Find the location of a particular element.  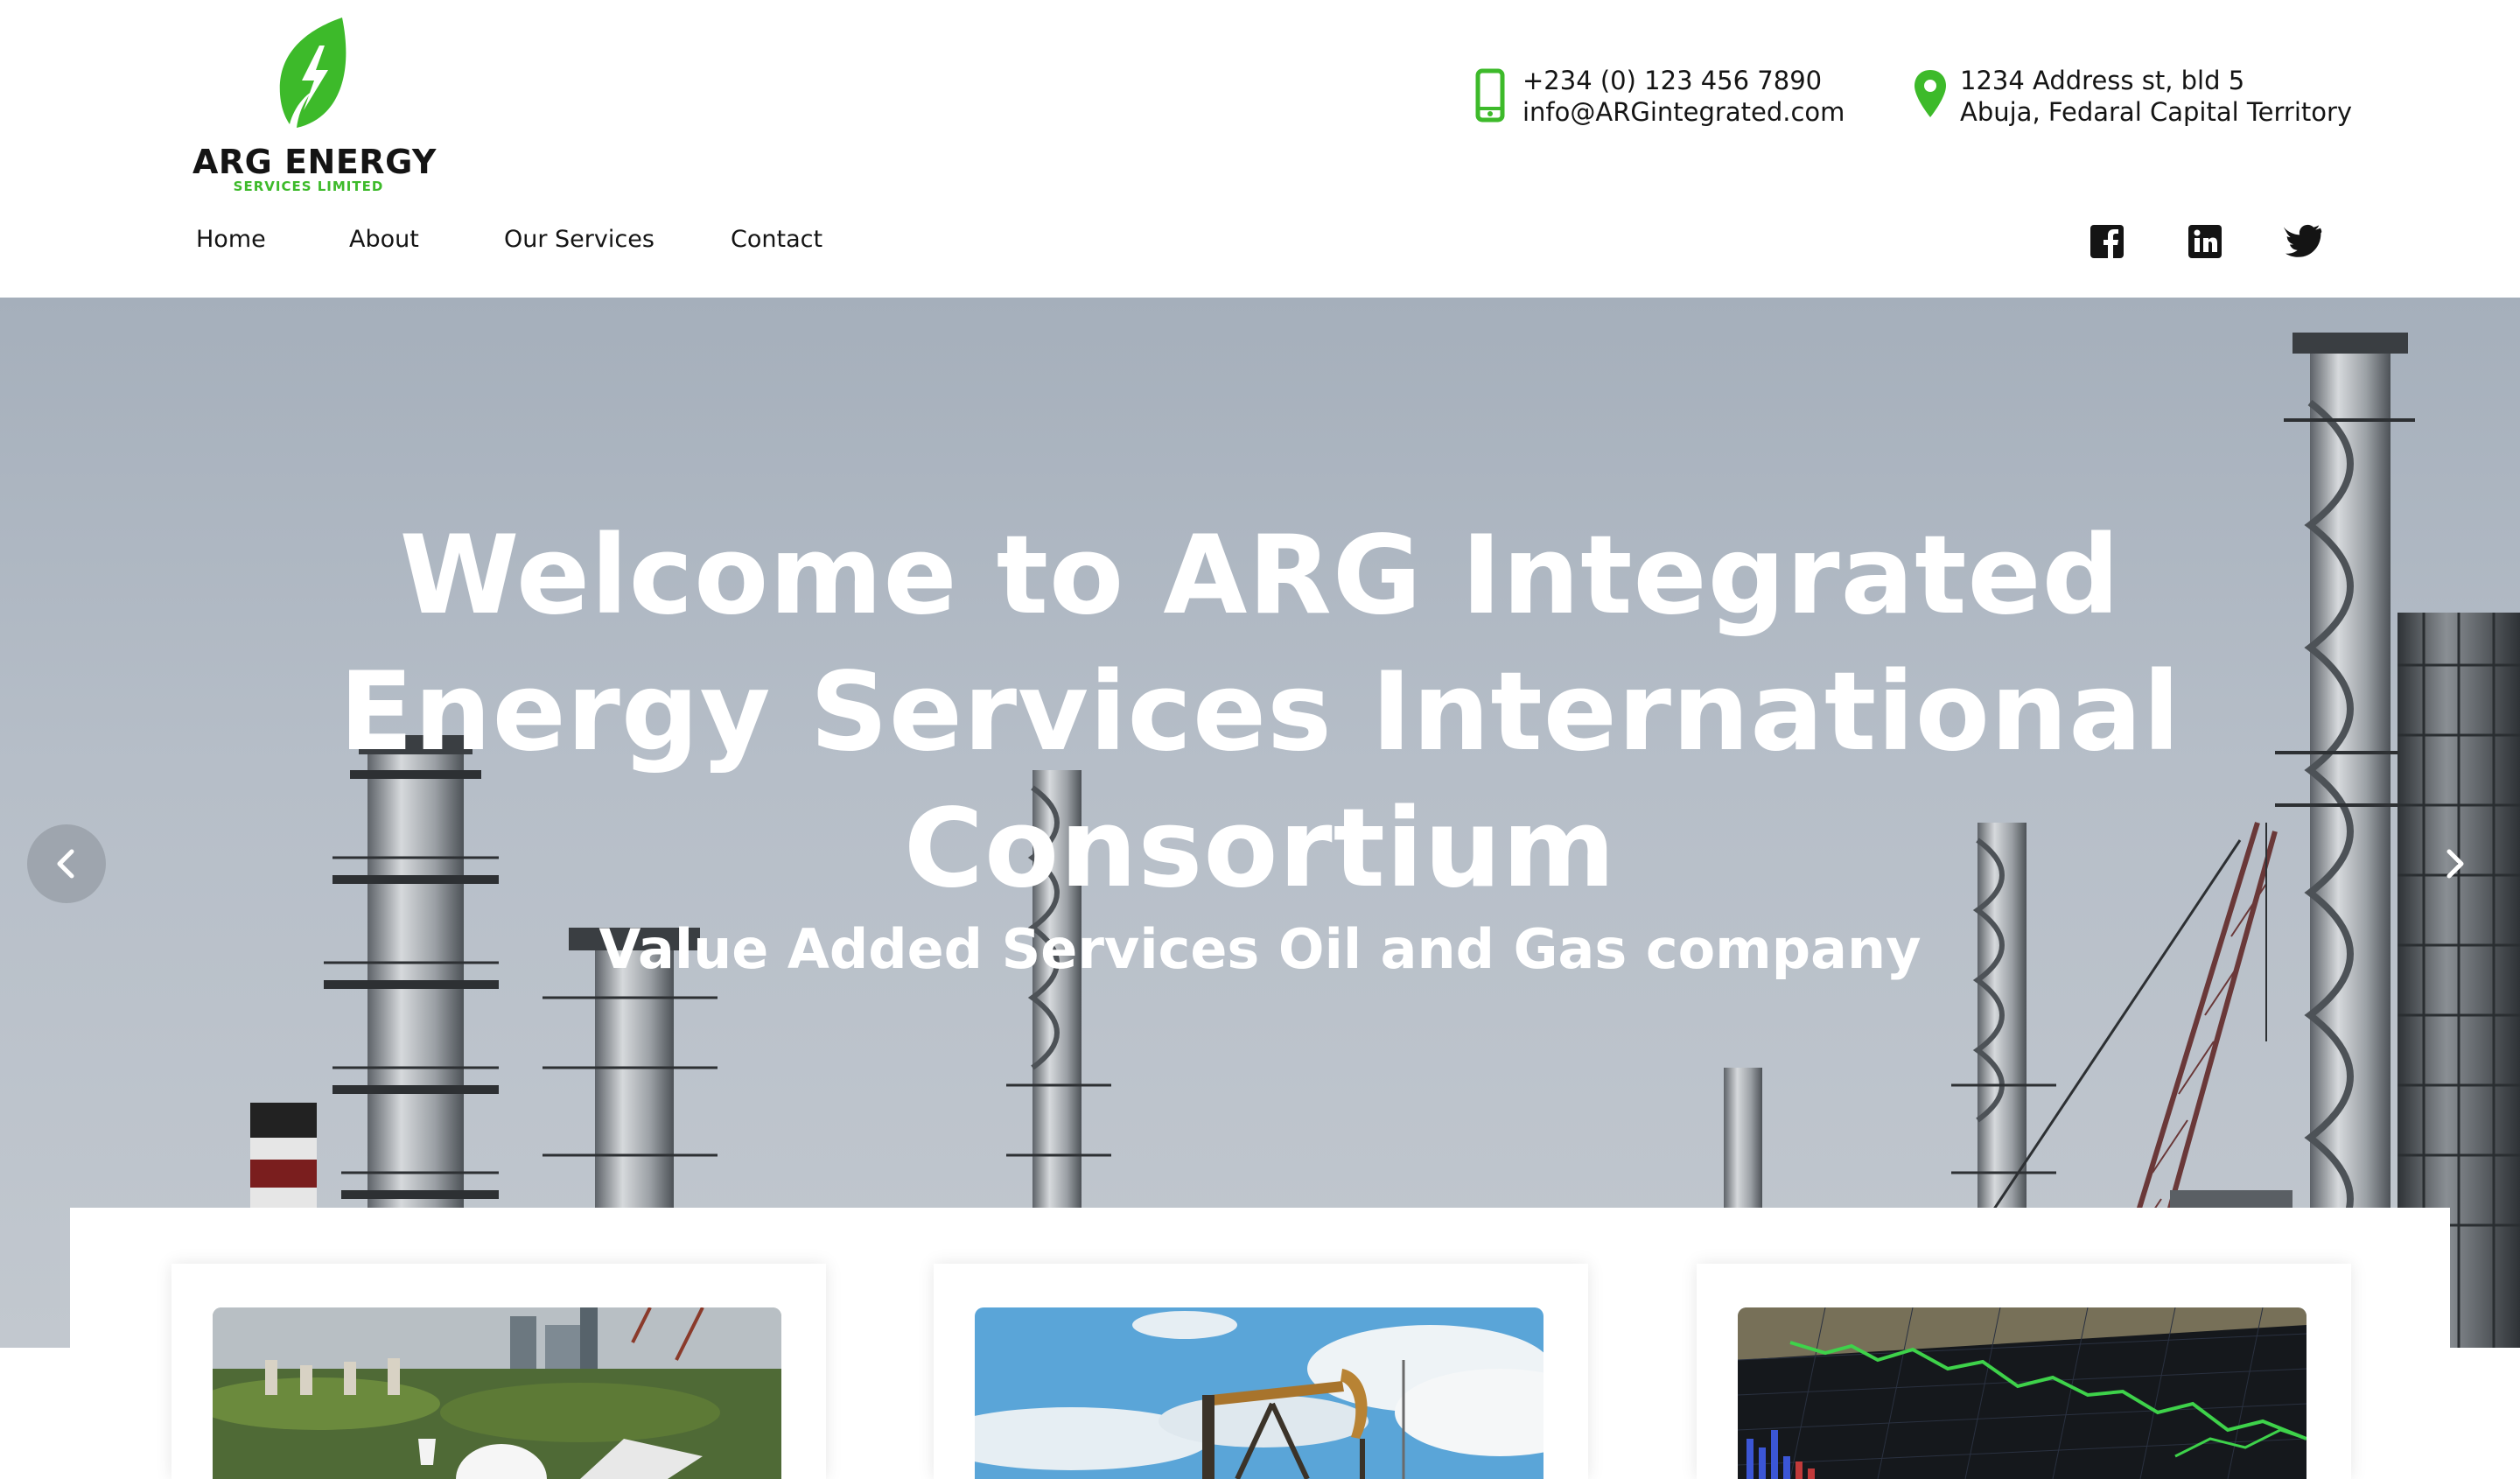

facebook-icon is located at coordinates (2107, 242).